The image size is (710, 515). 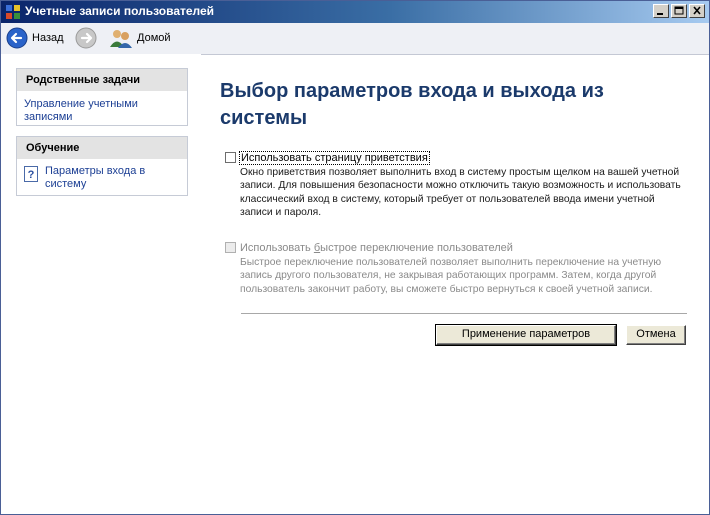 What do you see at coordinates (121, 39) in the screenshot?
I see `users-home-icon` at bounding box center [121, 39].